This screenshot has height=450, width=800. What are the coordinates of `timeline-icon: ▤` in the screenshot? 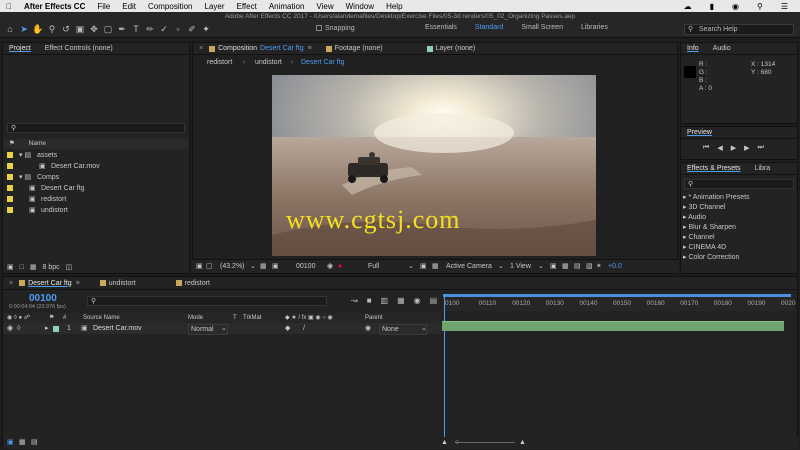 It's located at (577, 267).